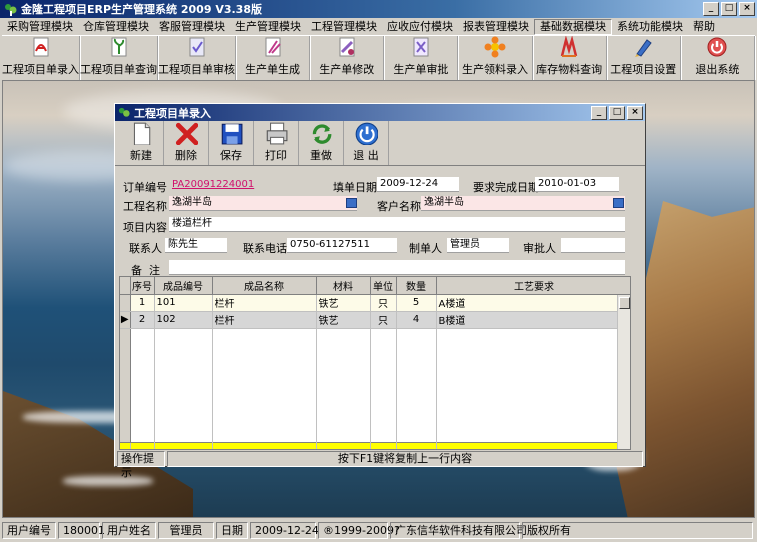  Describe the element at coordinates (276, 143) in the screenshot. I see `child-tool-button-3: 打印` at that location.